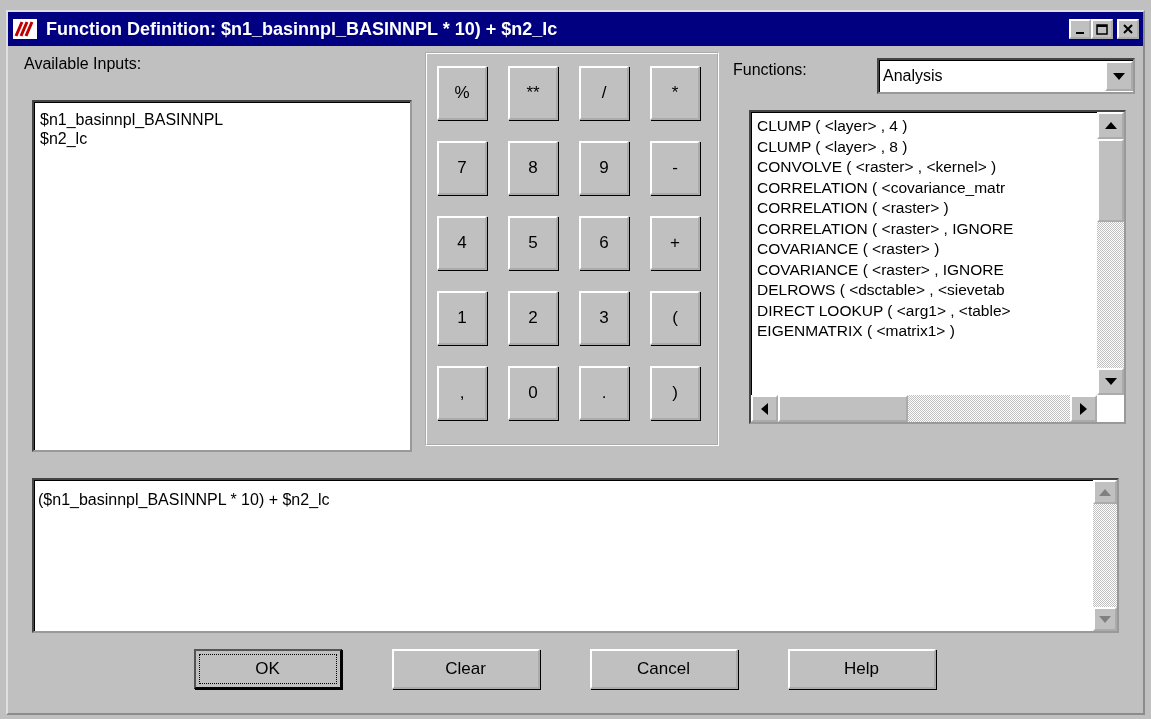 This screenshot has height=719, width=1151. I want to click on minimize-button, so click(1080, 29).